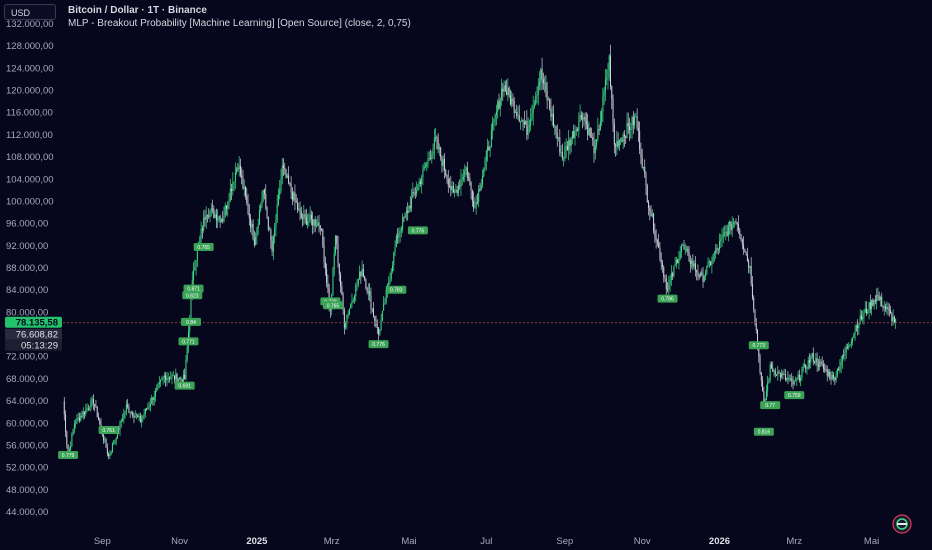  Describe the element at coordinates (396, 289) in the screenshot. I see `probability-label: 0.783` at that location.